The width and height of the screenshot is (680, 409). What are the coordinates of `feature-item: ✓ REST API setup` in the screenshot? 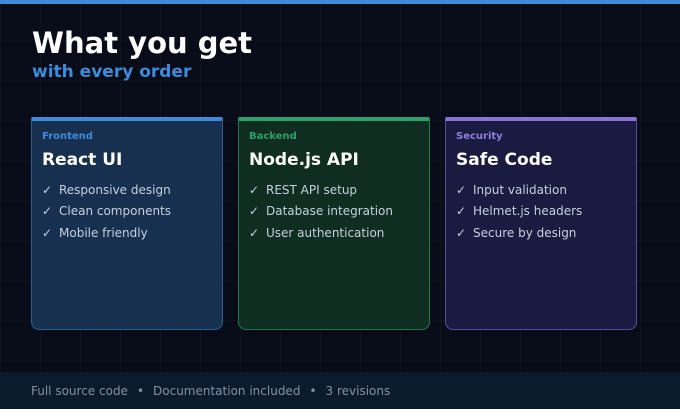 It's located at (321, 190).